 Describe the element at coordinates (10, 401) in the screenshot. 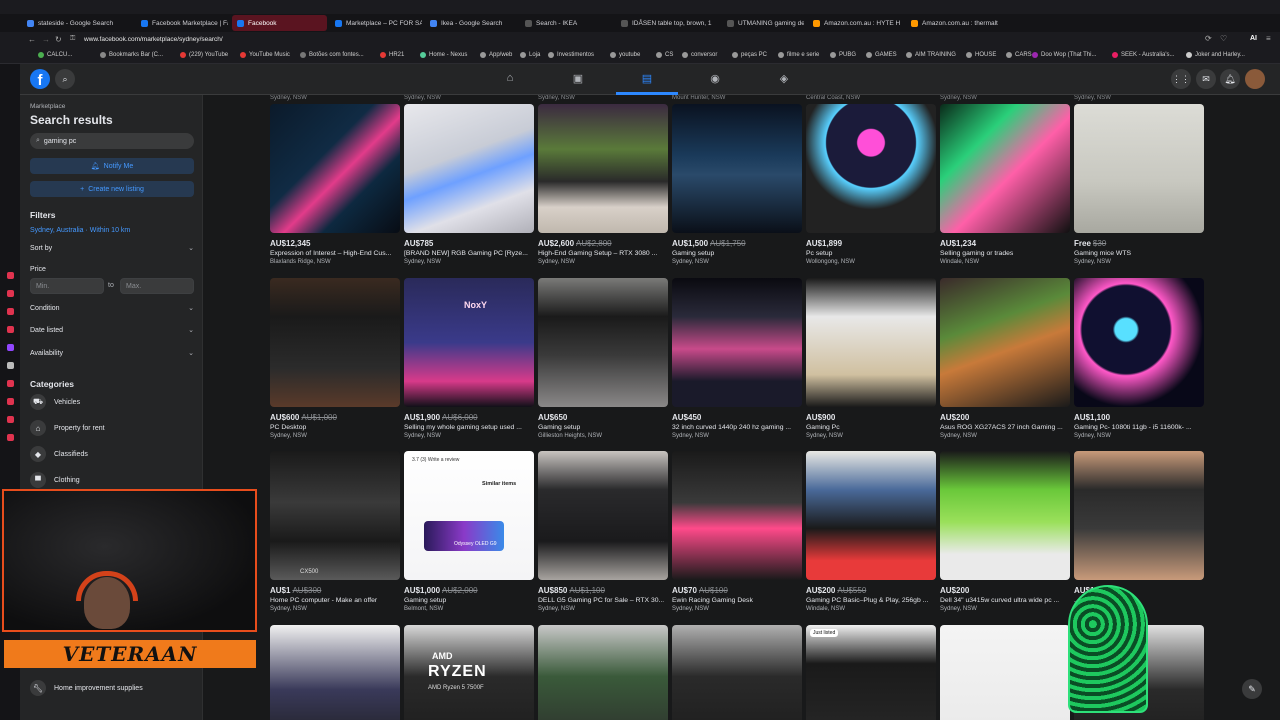

I see `music-icon` at that location.